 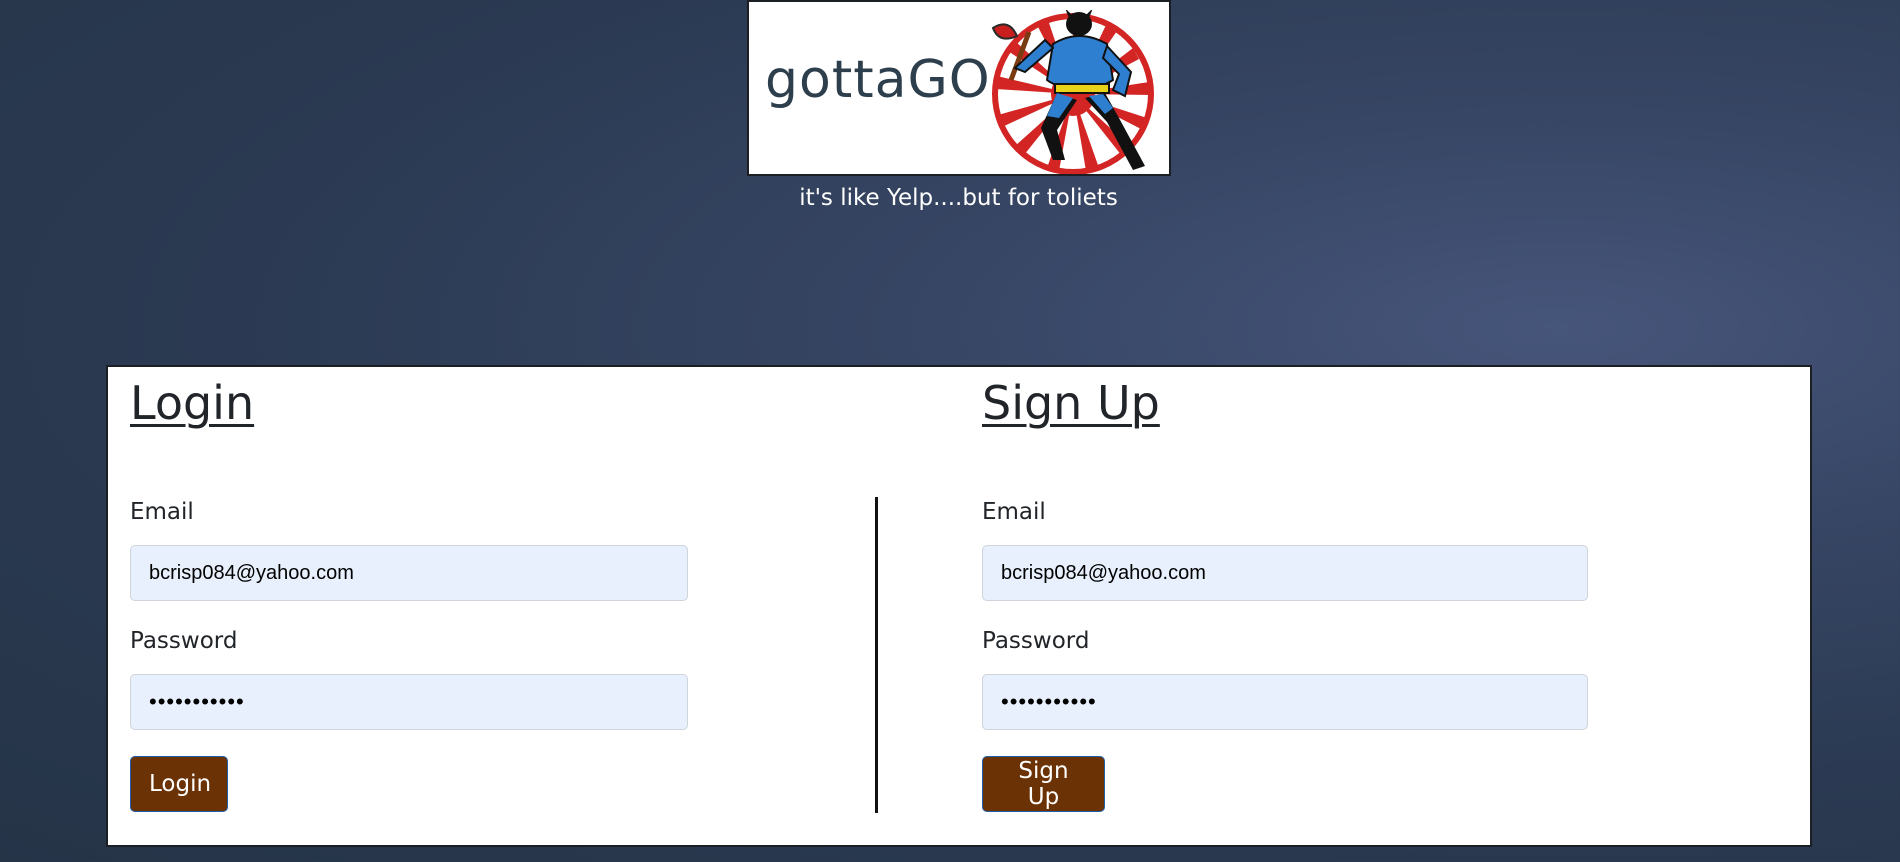 I want to click on logo: gottaGO, so click(x=959, y=88).